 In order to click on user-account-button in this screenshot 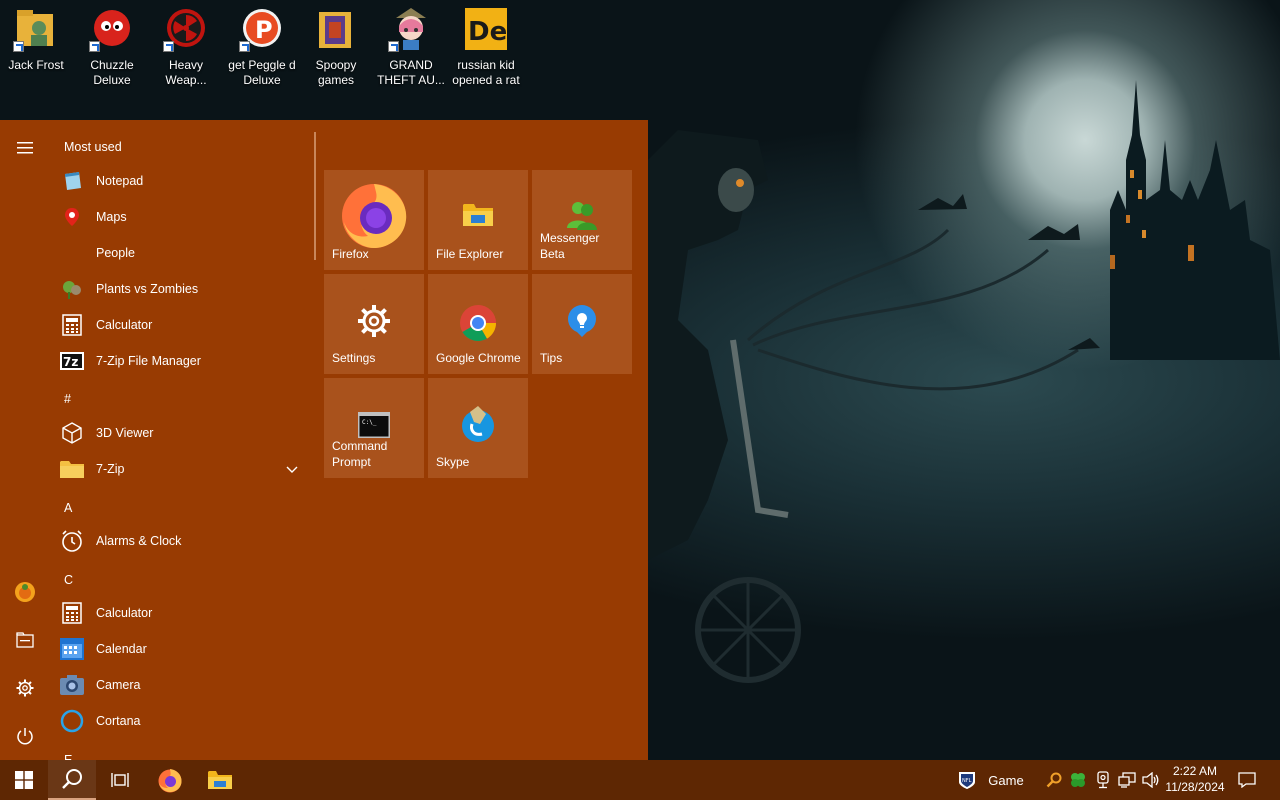, I will do `click(25, 592)`.